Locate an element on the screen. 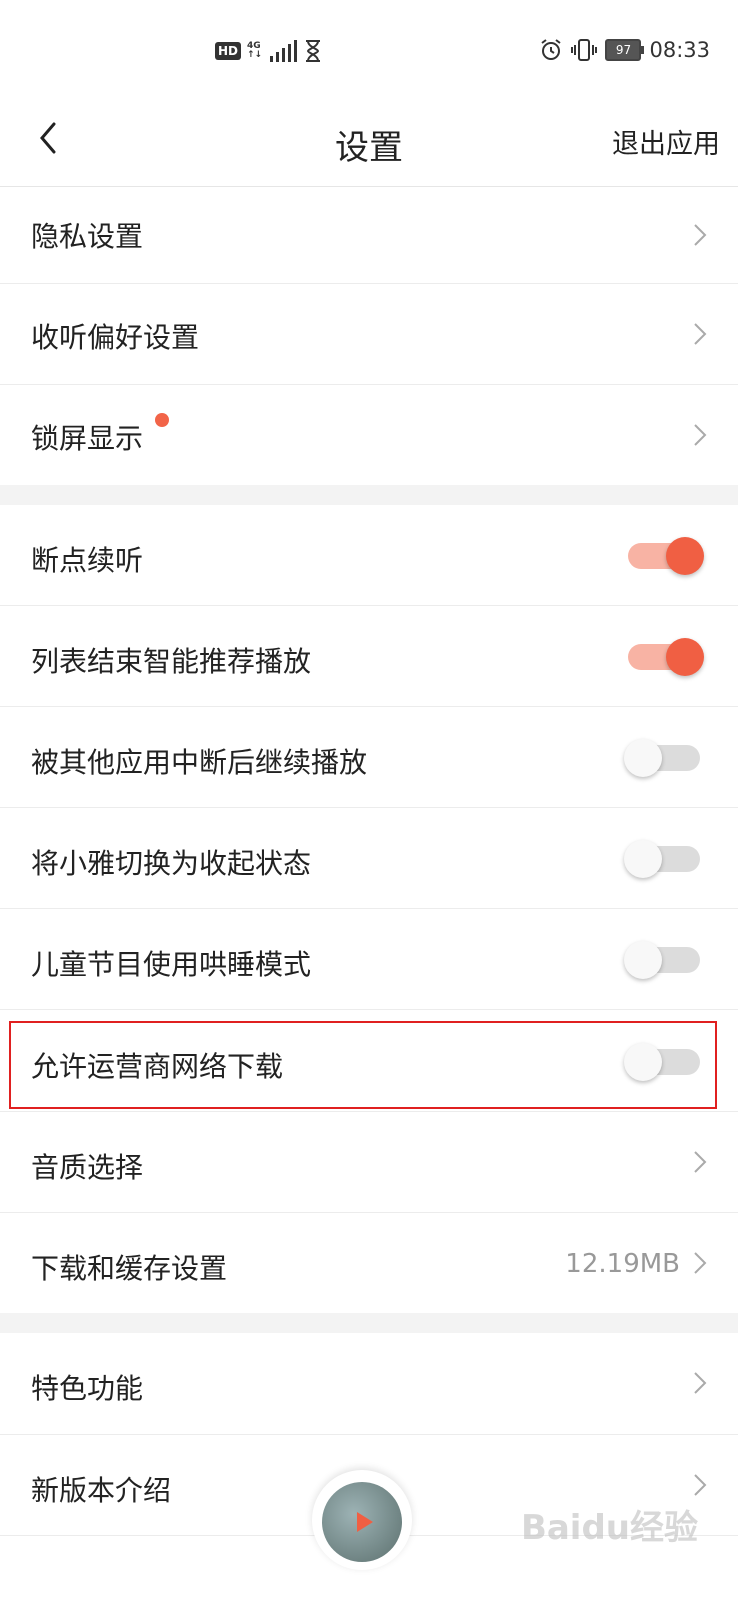 The width and height of the screenshot is (738, 1600). row-label: 被其他应用中断后继续播放 is located at coordinates (199, 762).